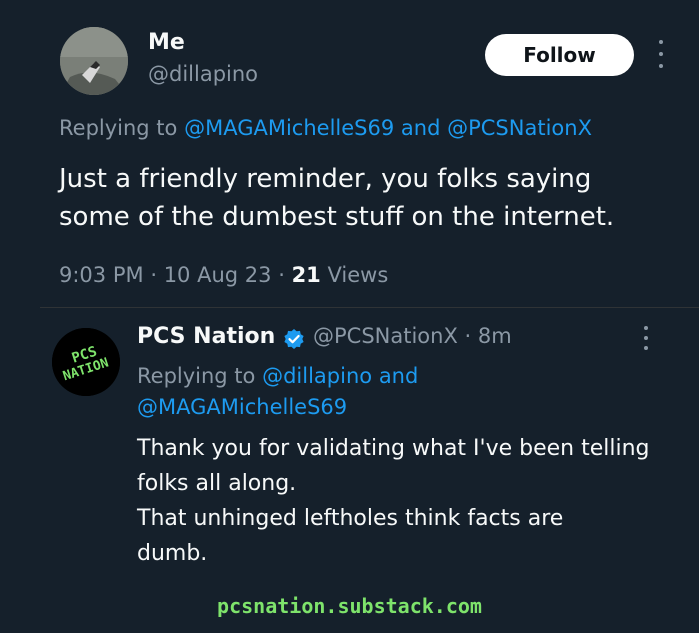 The height and width of the screenshot is (633, 699). Describe the element at coordinates (203, 74) in the screenshot. I see `author-handle: @dillapino` at that location.